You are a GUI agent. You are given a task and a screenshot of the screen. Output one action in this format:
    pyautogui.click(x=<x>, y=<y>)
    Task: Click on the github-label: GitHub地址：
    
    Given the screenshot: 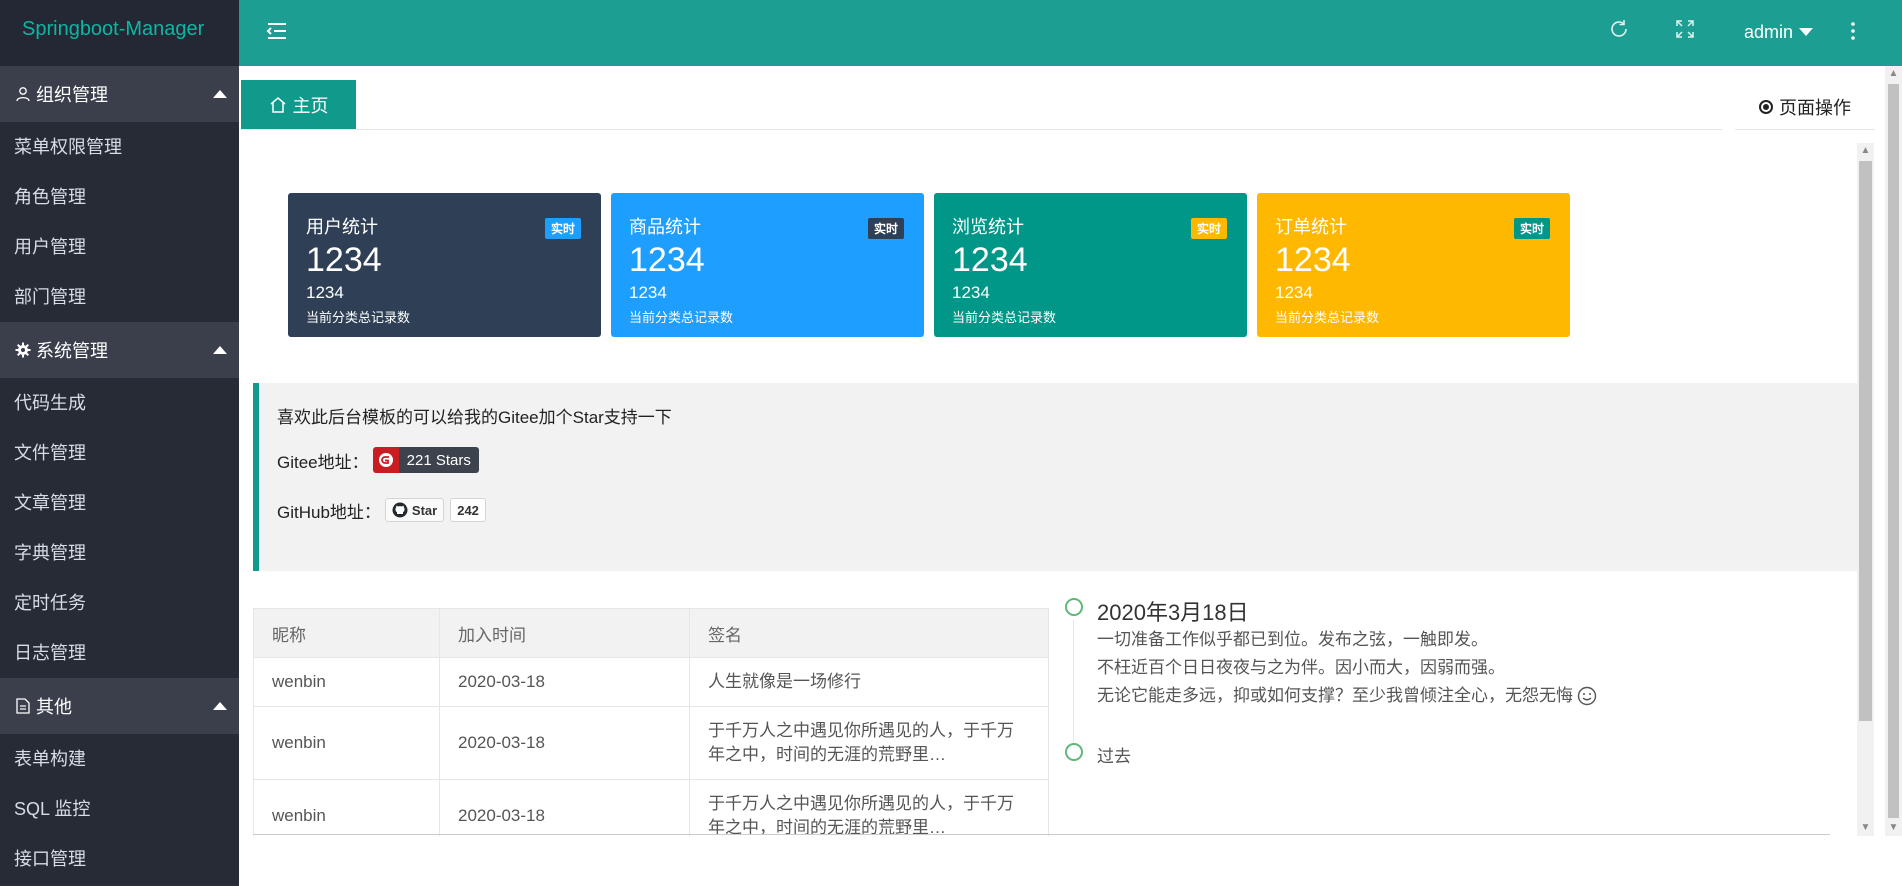 What is the action you would take?
    pyautogui.click(x=329, y=512)
    